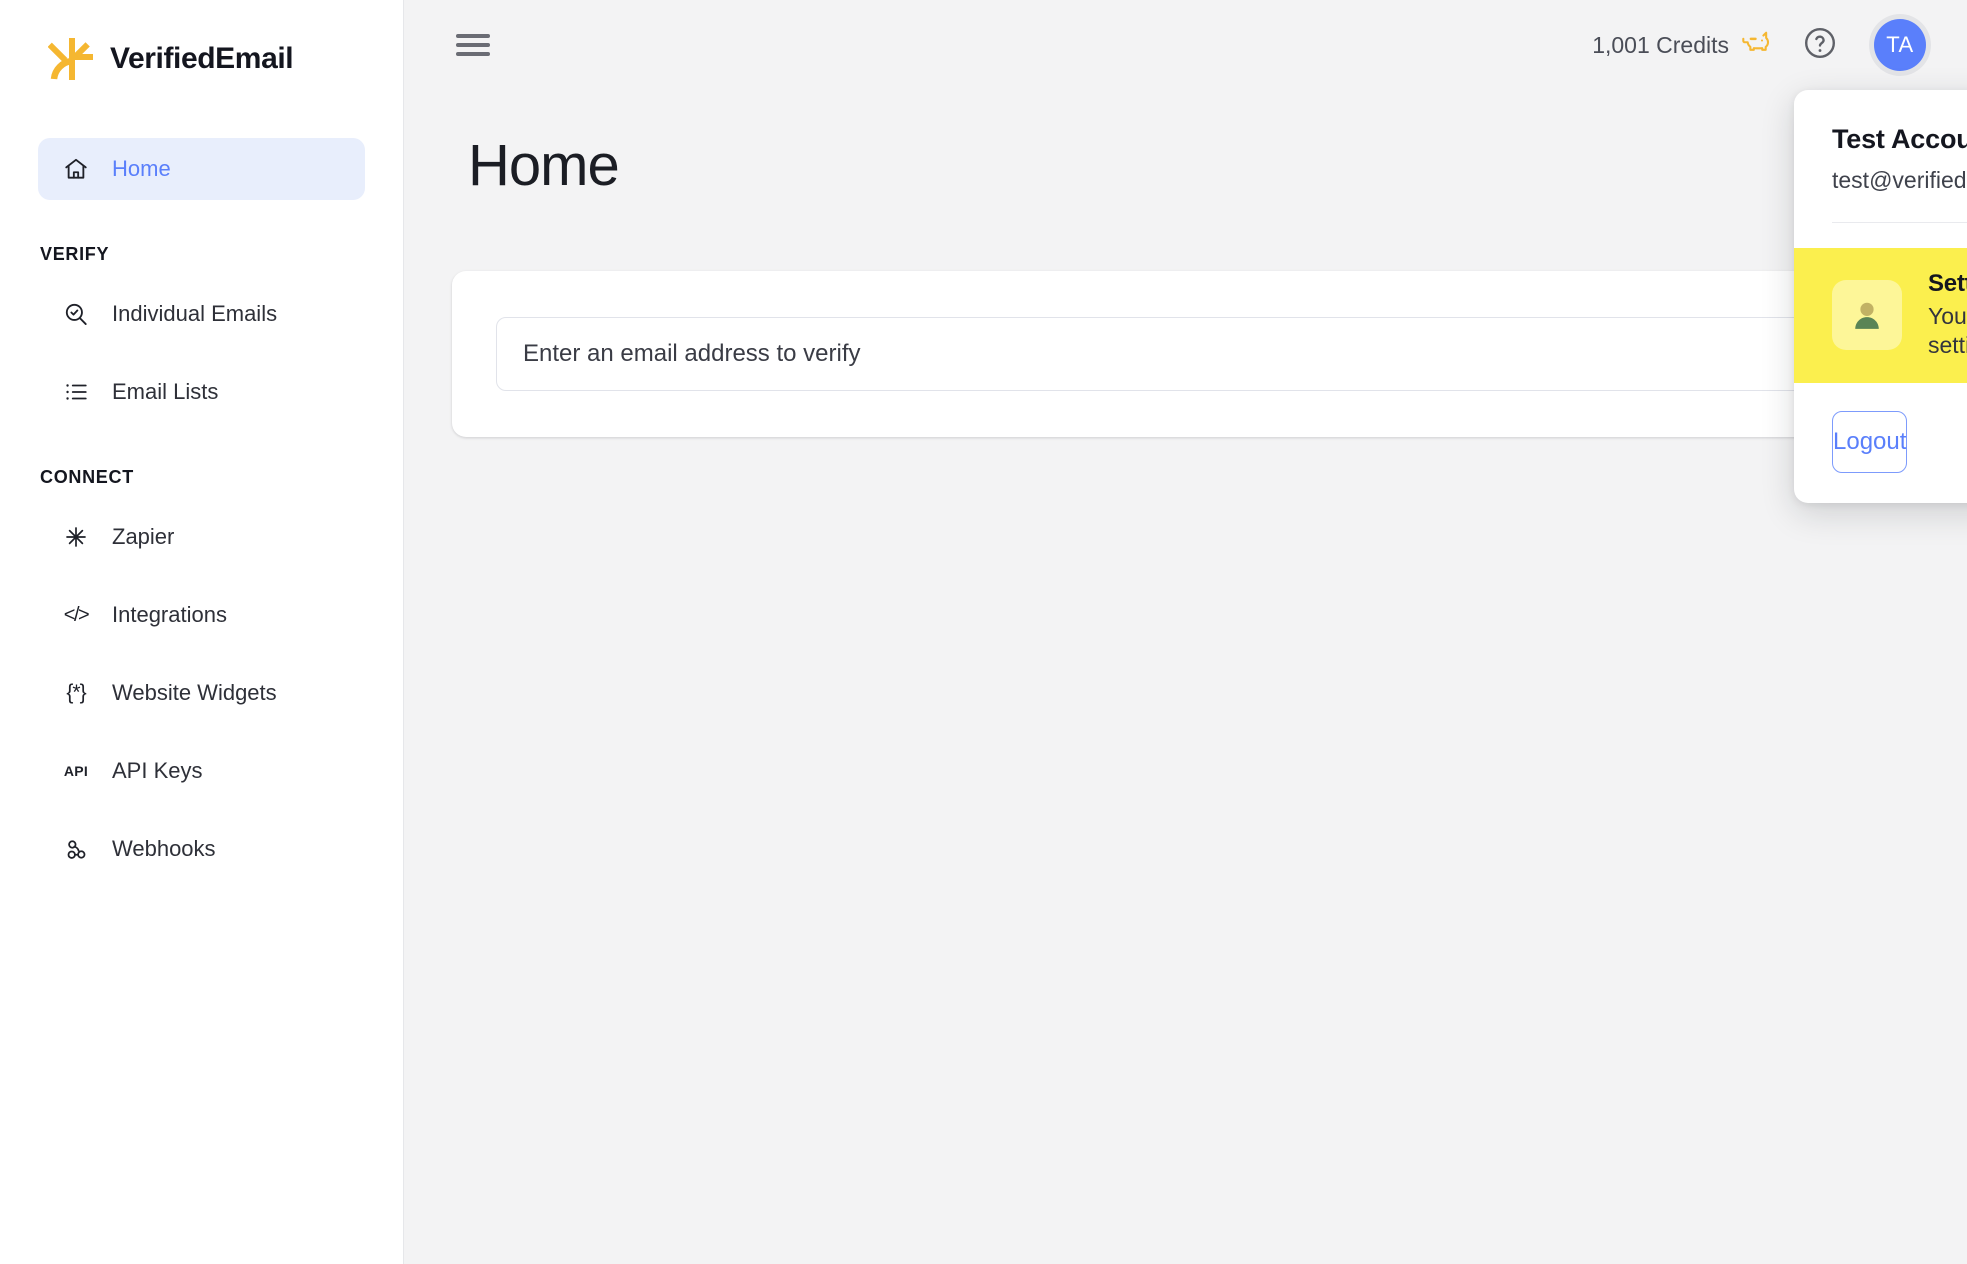  What do you see at coordinates (201, 537) in the screenshot?
I see `sidebar-item-zapier: Zapier` at bounding box center [201, 537].